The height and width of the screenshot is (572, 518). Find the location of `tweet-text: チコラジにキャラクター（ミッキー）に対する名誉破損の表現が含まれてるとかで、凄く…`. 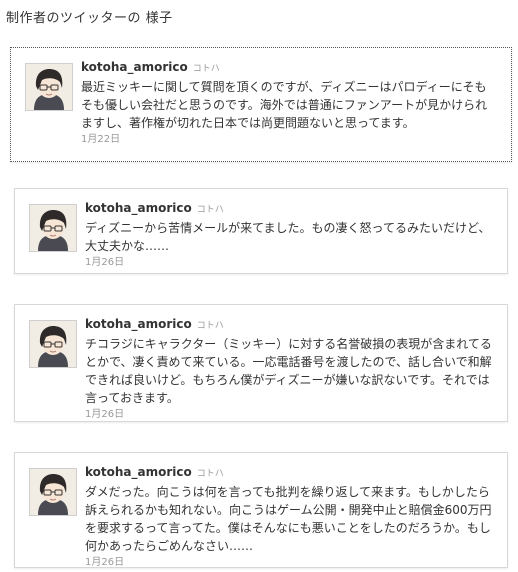

tweet-text: チコラジにキャラクター（ミッキー）に対する名誉破損の表現が含まれてるとかで、凄く… is located at coordinates (288, 371).